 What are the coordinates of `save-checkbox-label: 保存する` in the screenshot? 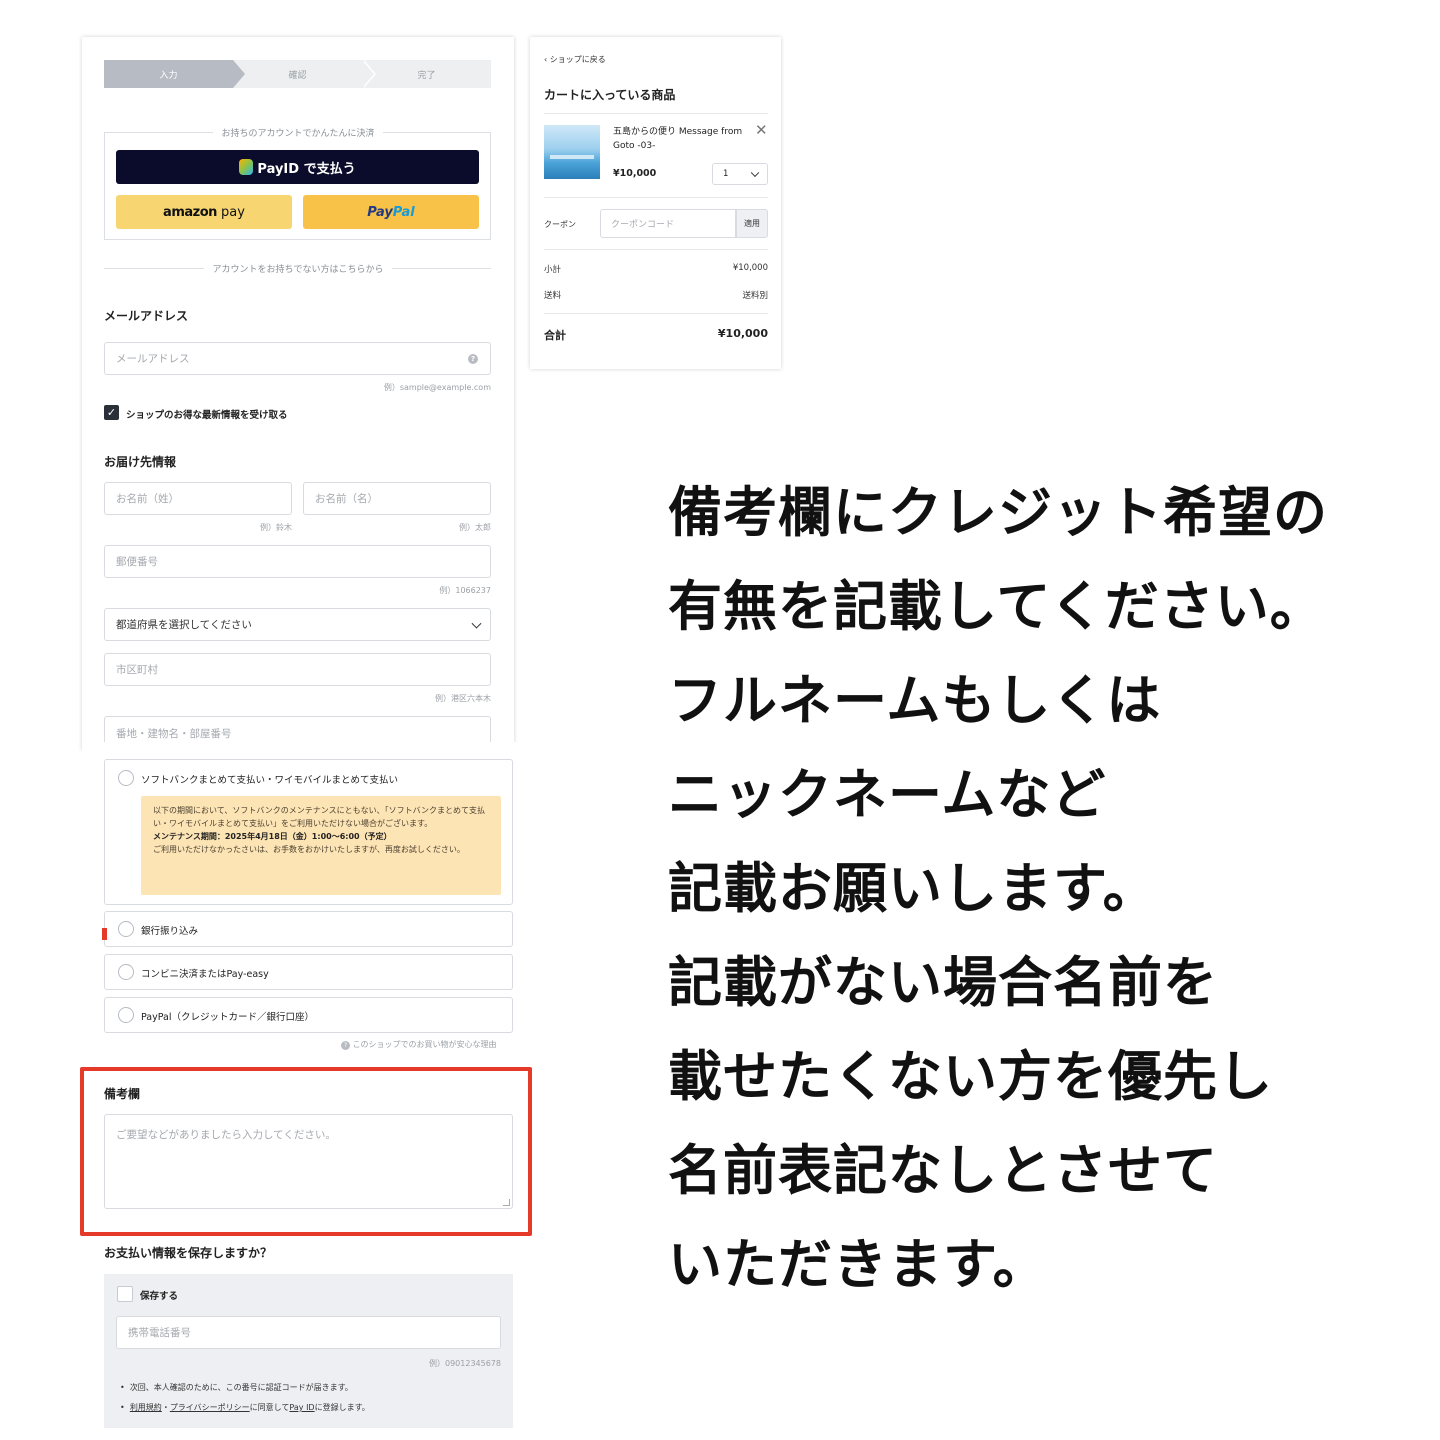 It's located at (159, 1296).